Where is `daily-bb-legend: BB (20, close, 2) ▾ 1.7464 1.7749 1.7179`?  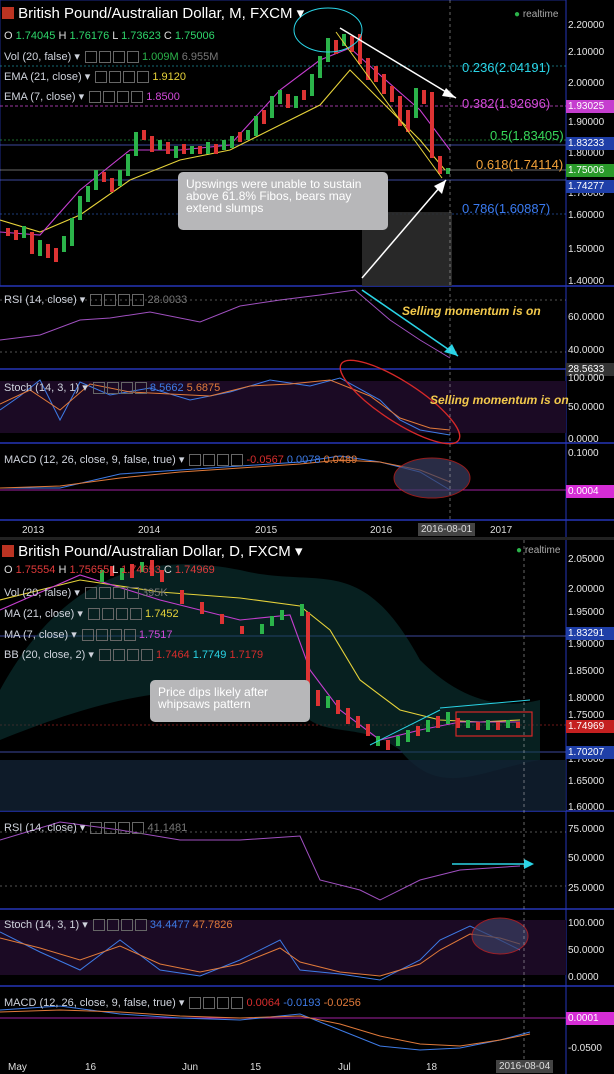 daily-bb-legend: BB (20, close, 2) ▾ 1.7464 1.7749 1.7179 is located at coordinates (133, 655).